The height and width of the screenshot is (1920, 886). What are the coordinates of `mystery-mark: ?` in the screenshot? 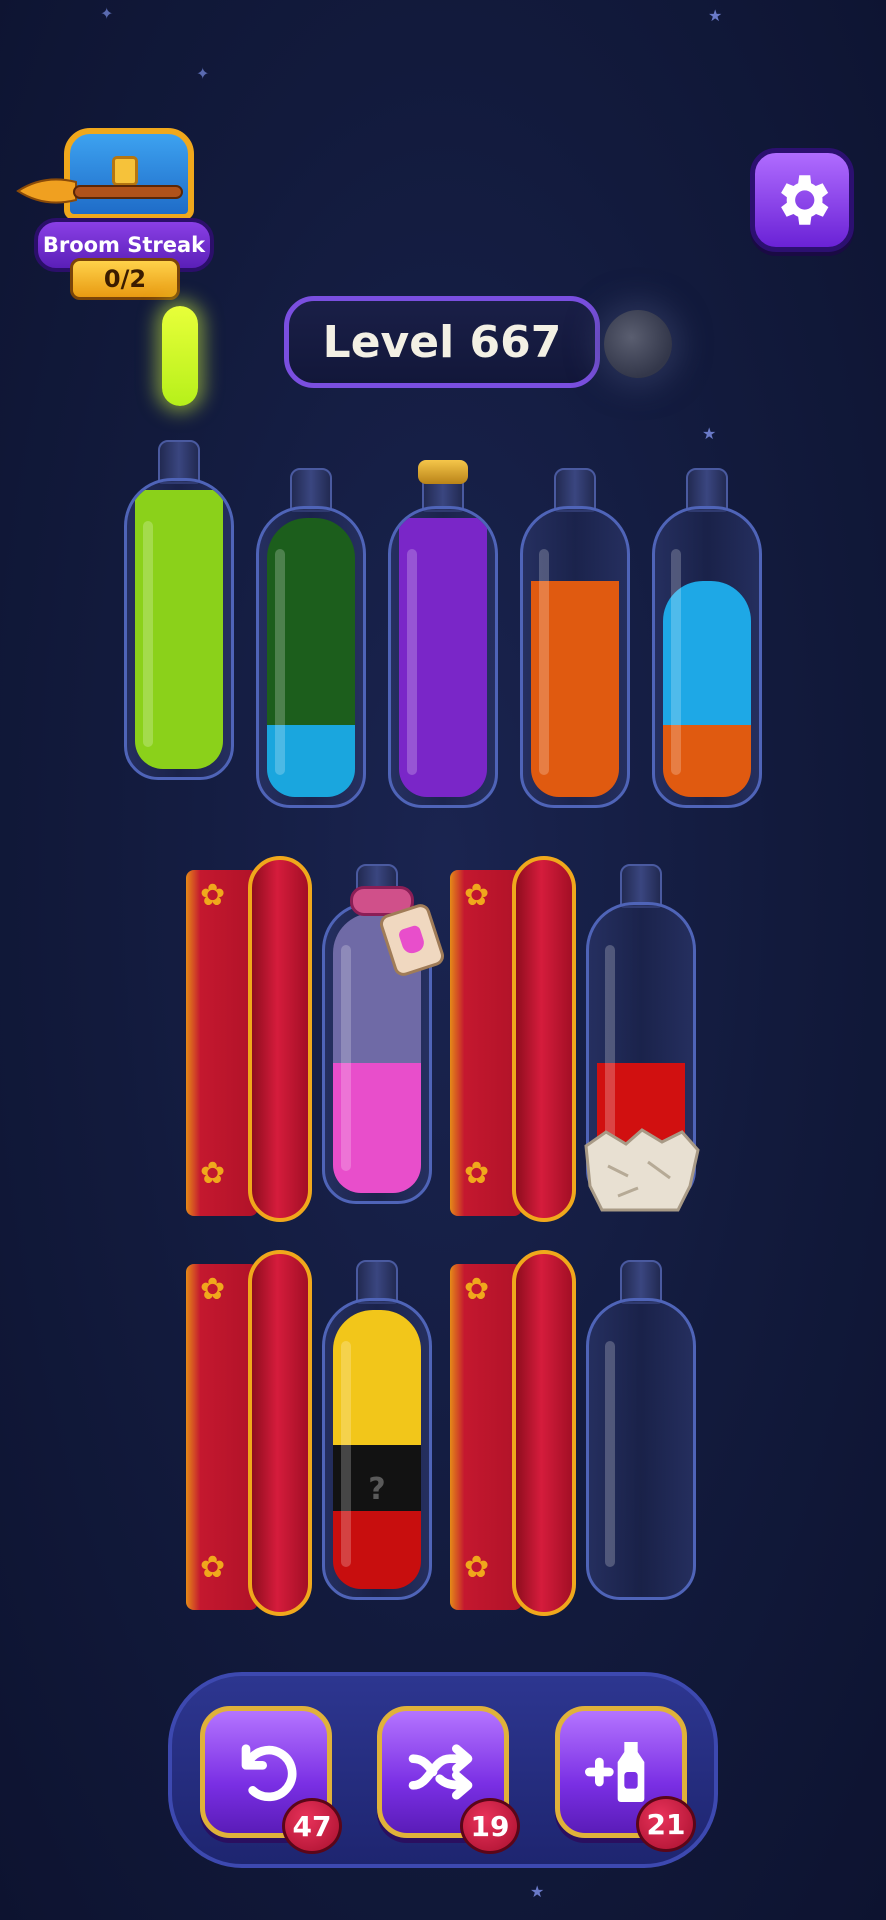 It's located at (377, 1489).